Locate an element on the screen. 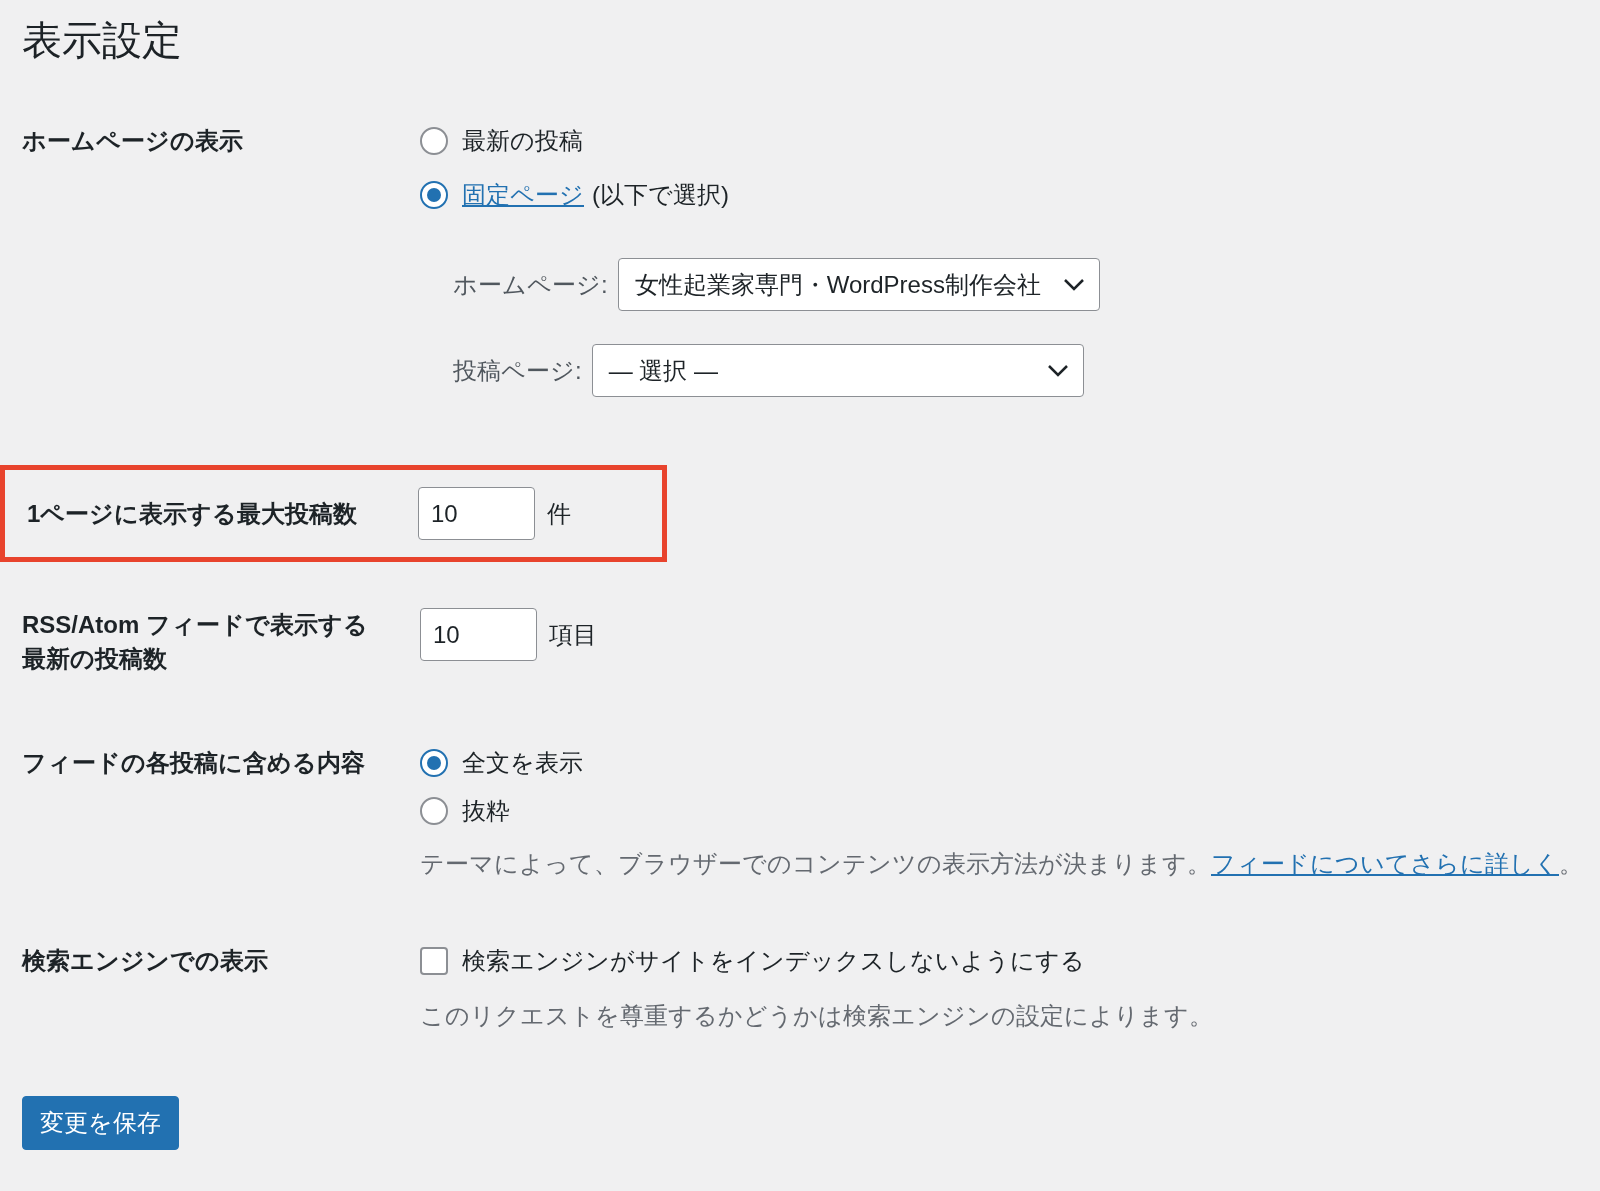  option-label: (以下で選択) is located at coordinates (660, 195).